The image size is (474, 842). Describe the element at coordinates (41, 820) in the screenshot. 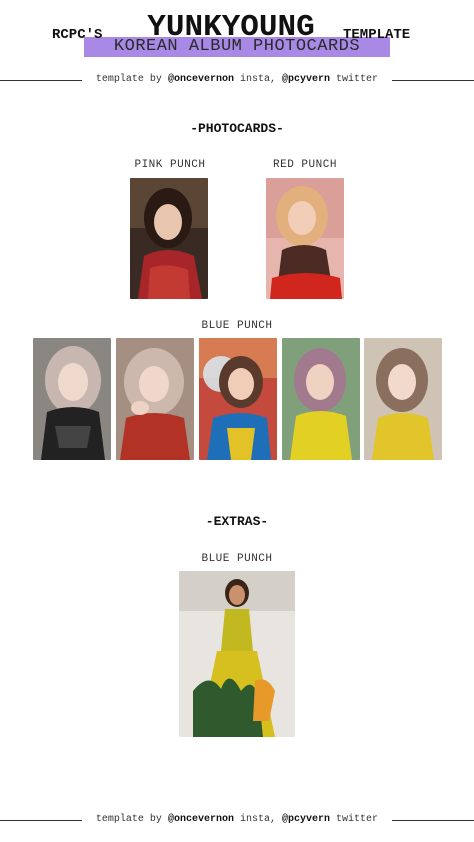

I see `footer-divider-left` at that location.